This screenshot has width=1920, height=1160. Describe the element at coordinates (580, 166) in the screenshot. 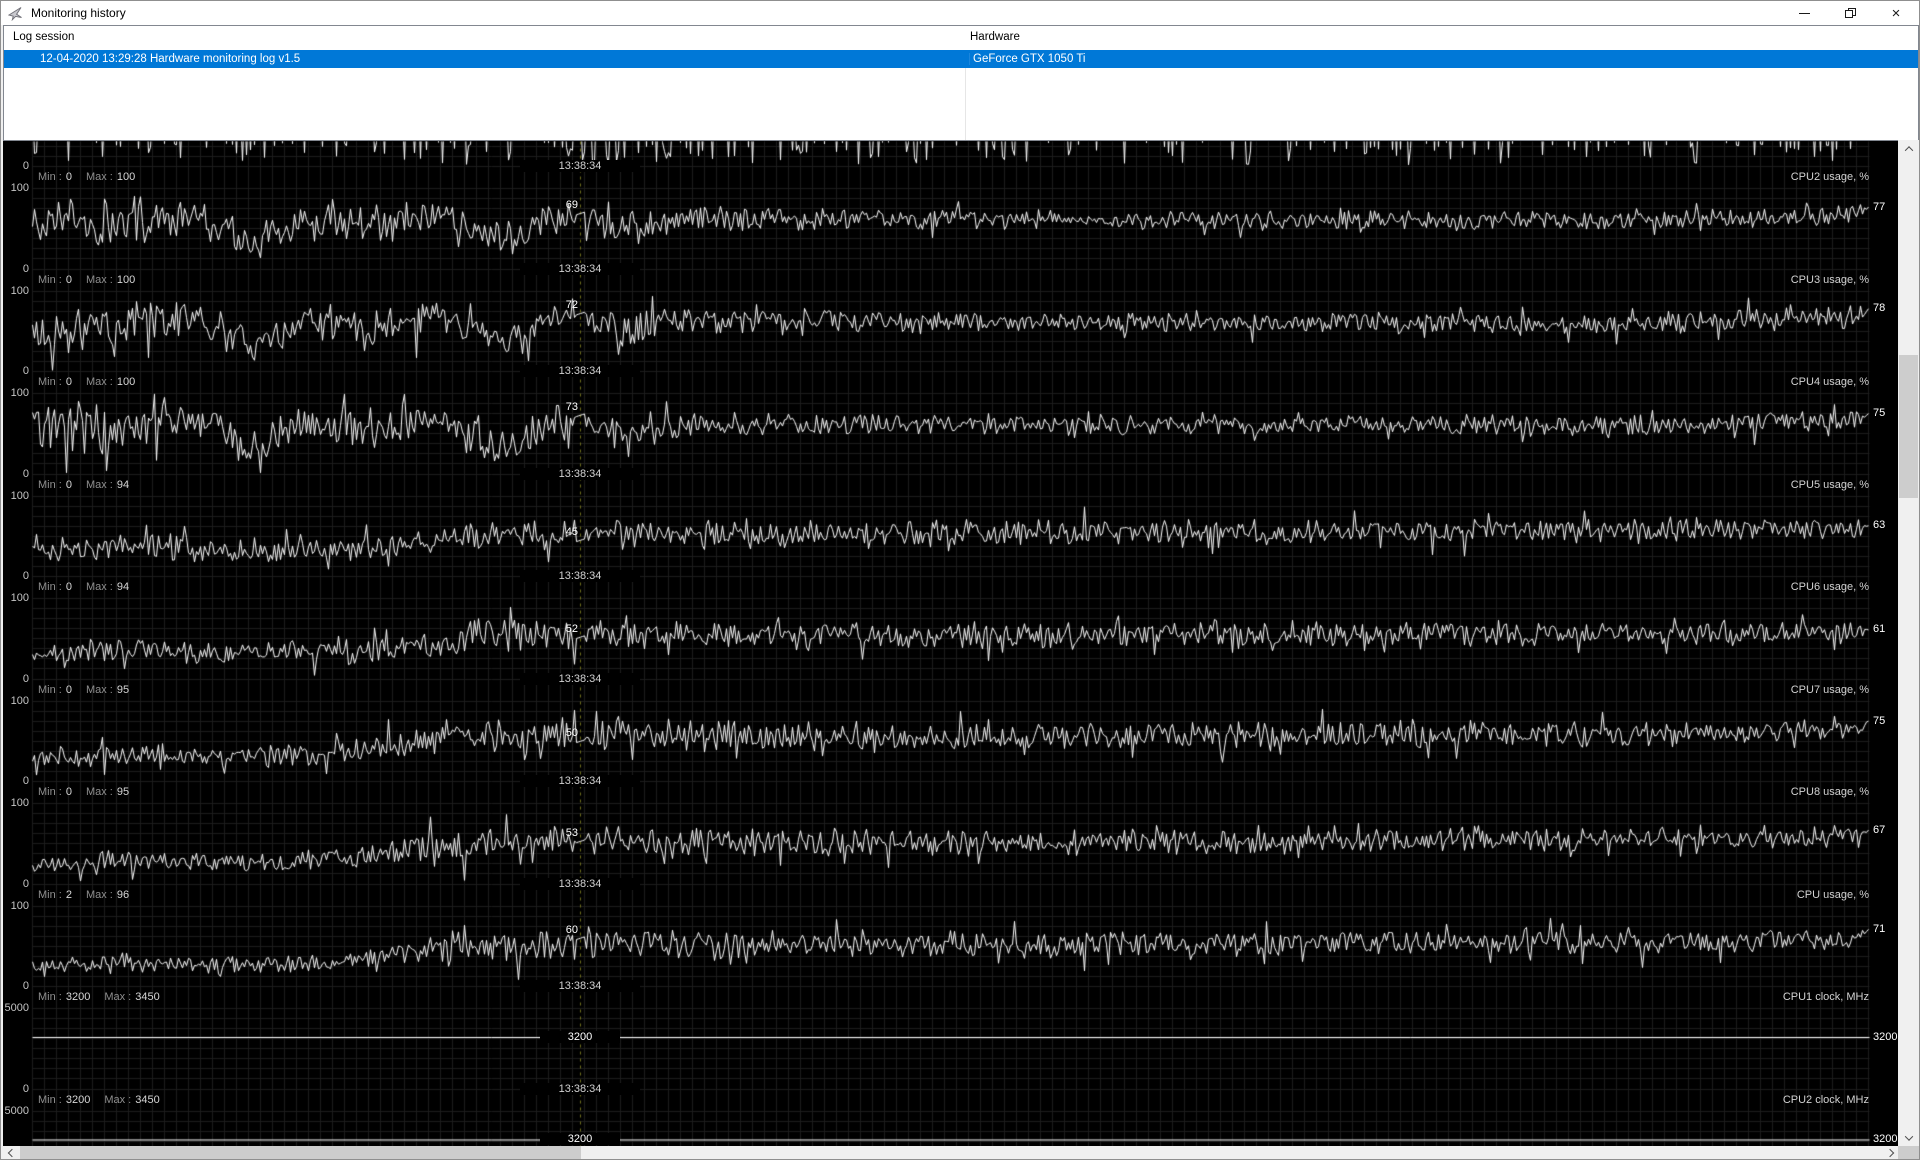

I see `cpu2-usage-marker-timestamp: 13:38:34` at that location.